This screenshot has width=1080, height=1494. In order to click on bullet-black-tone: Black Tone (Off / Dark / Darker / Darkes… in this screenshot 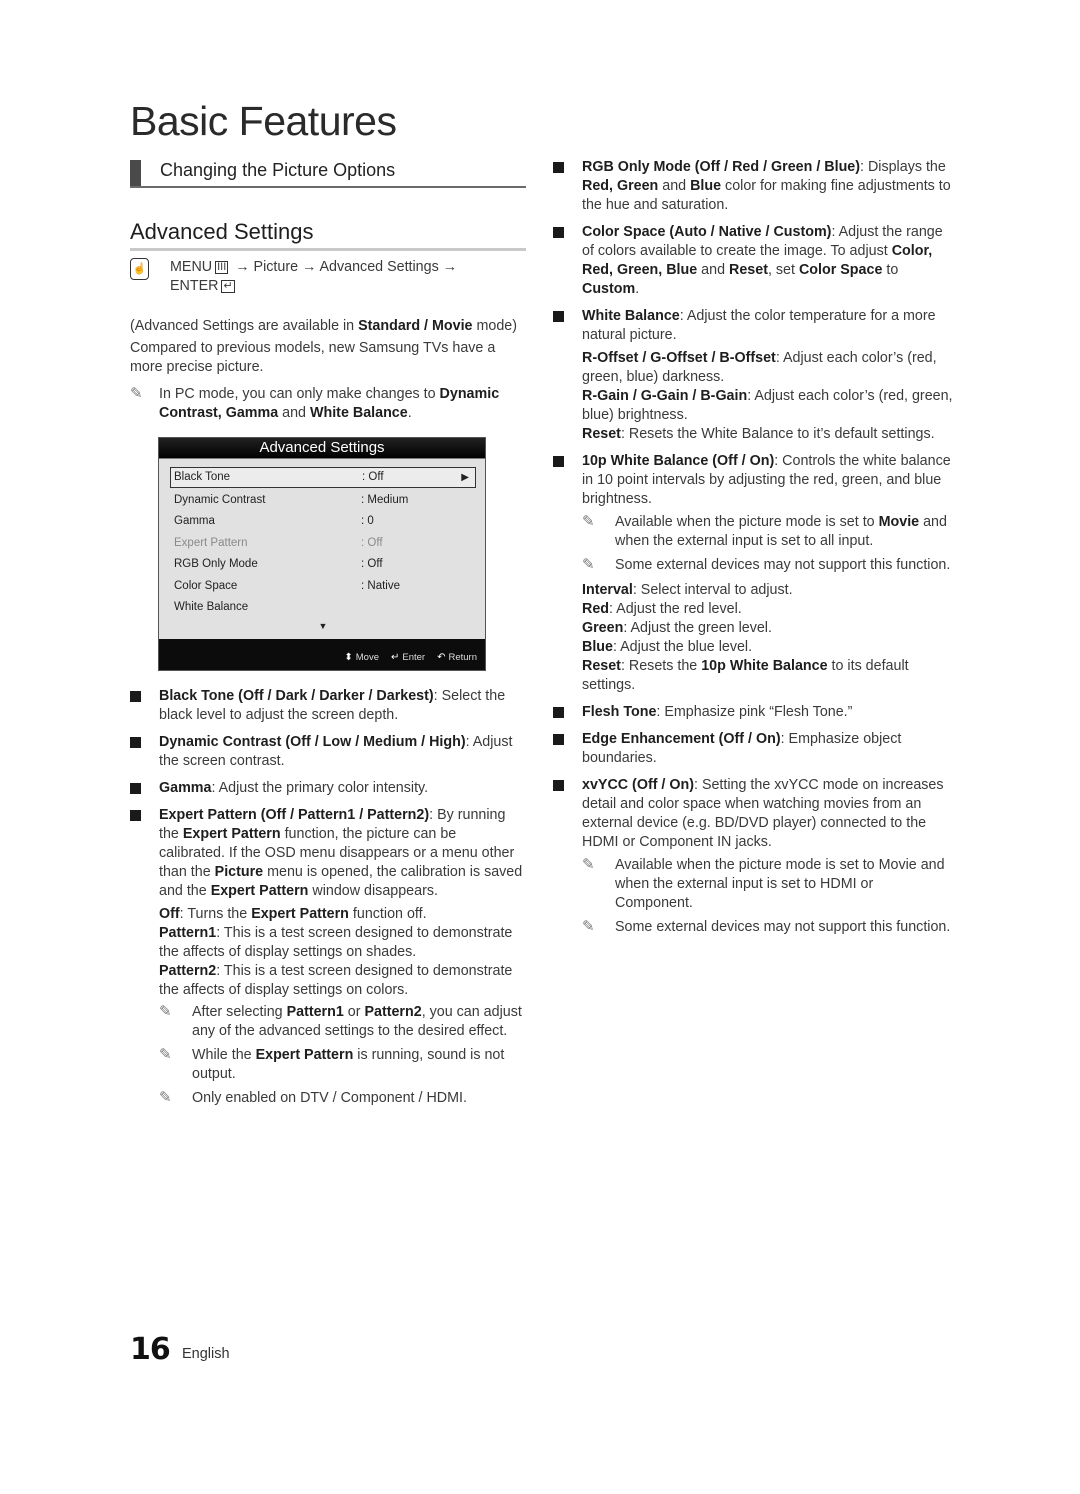, I will do `click(328, 706)`.